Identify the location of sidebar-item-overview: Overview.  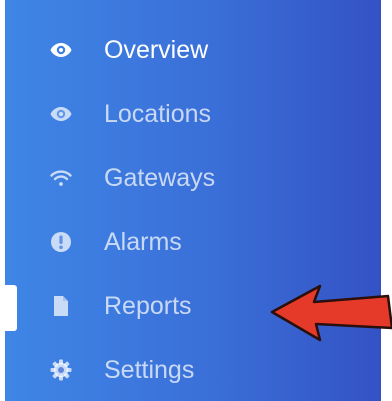
(155, 50).